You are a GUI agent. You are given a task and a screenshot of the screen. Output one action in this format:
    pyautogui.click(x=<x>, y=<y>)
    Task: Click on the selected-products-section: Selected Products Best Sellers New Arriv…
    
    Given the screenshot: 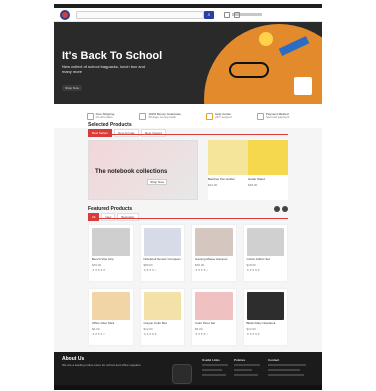 What is the action you would take?
    pyautogui.click(x=188, y=162)
    